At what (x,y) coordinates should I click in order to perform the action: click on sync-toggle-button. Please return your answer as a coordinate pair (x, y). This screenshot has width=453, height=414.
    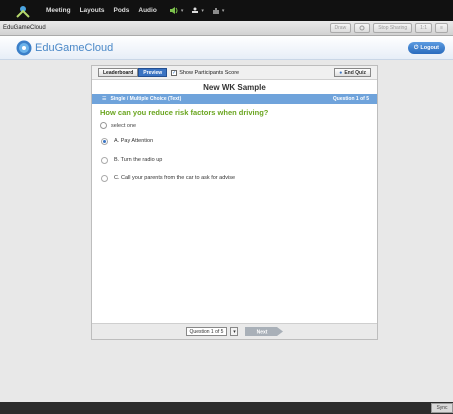
    Looking at the image, I should click on (362, 28).